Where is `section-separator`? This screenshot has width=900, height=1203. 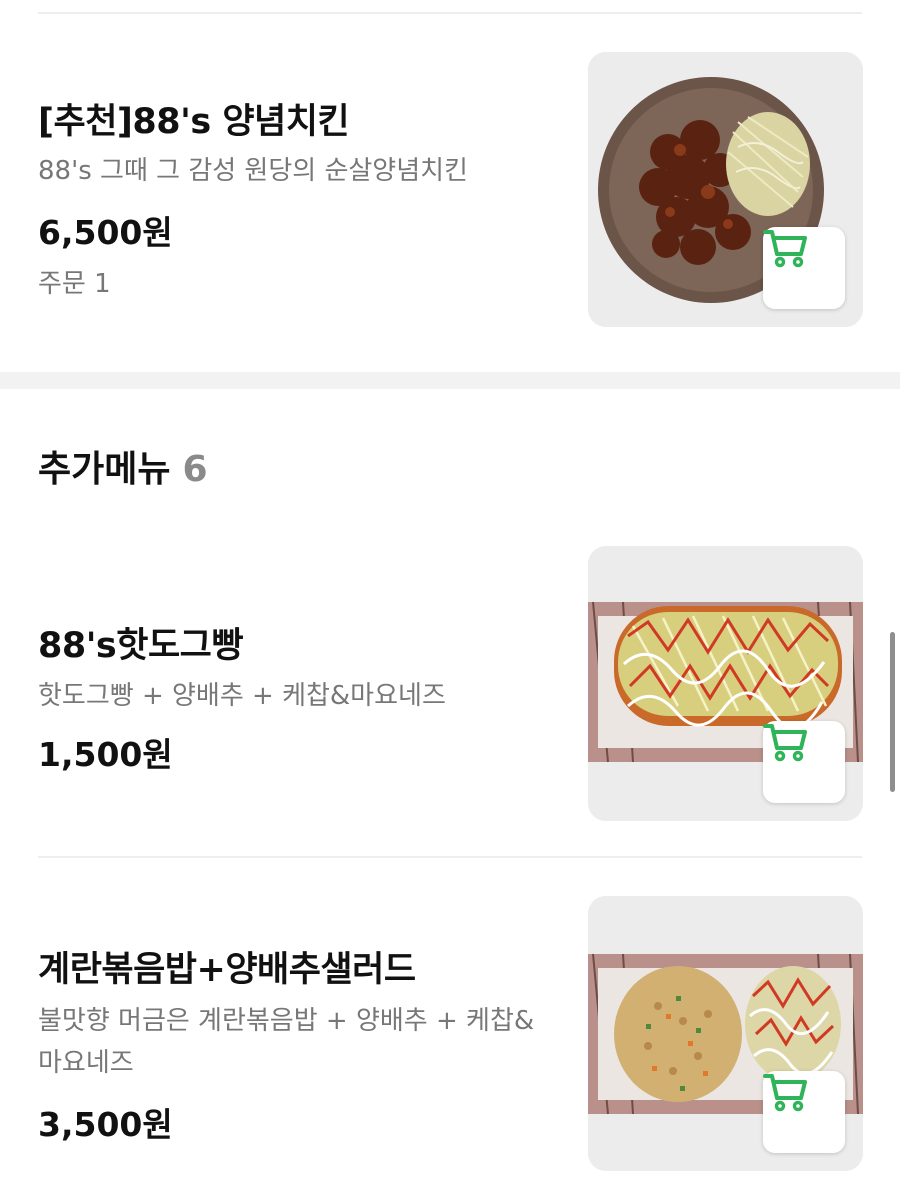 section-separator is located at coordinates (450, 380).